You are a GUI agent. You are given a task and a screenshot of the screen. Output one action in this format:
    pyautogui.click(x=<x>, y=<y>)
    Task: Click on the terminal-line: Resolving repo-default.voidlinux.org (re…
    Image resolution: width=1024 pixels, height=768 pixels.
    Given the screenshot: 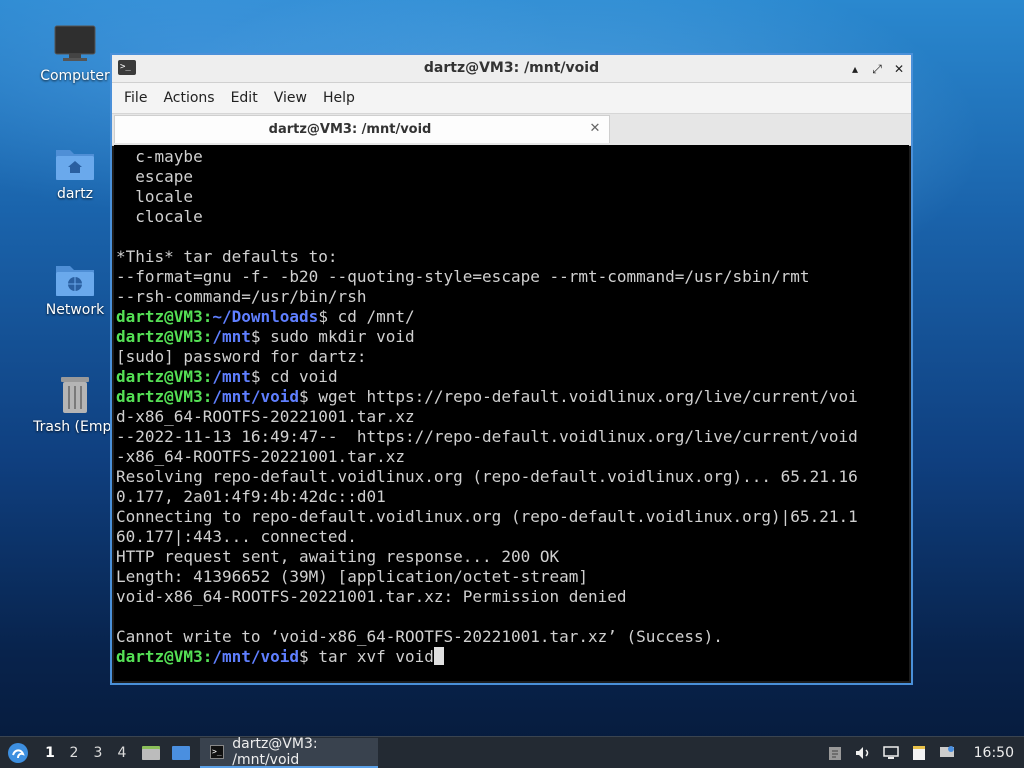 What is the action you would take?
    pyautogui.click(x=487, y=476)
    